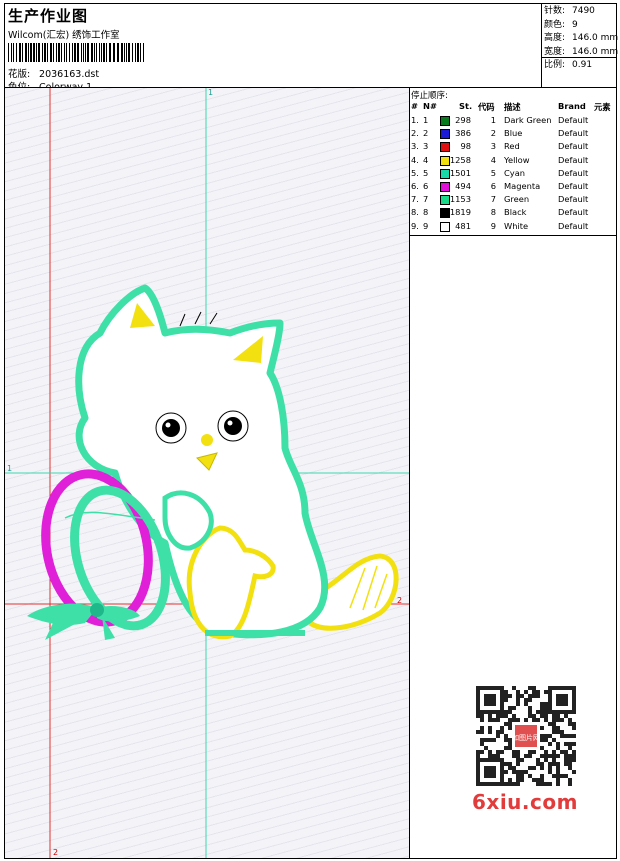 The height and width of the screenshot is (861, 620). What do you see at coordinates (517, 159) in the screenshot?
I see `row-description: Yellow` at bounding box center [517, 159].